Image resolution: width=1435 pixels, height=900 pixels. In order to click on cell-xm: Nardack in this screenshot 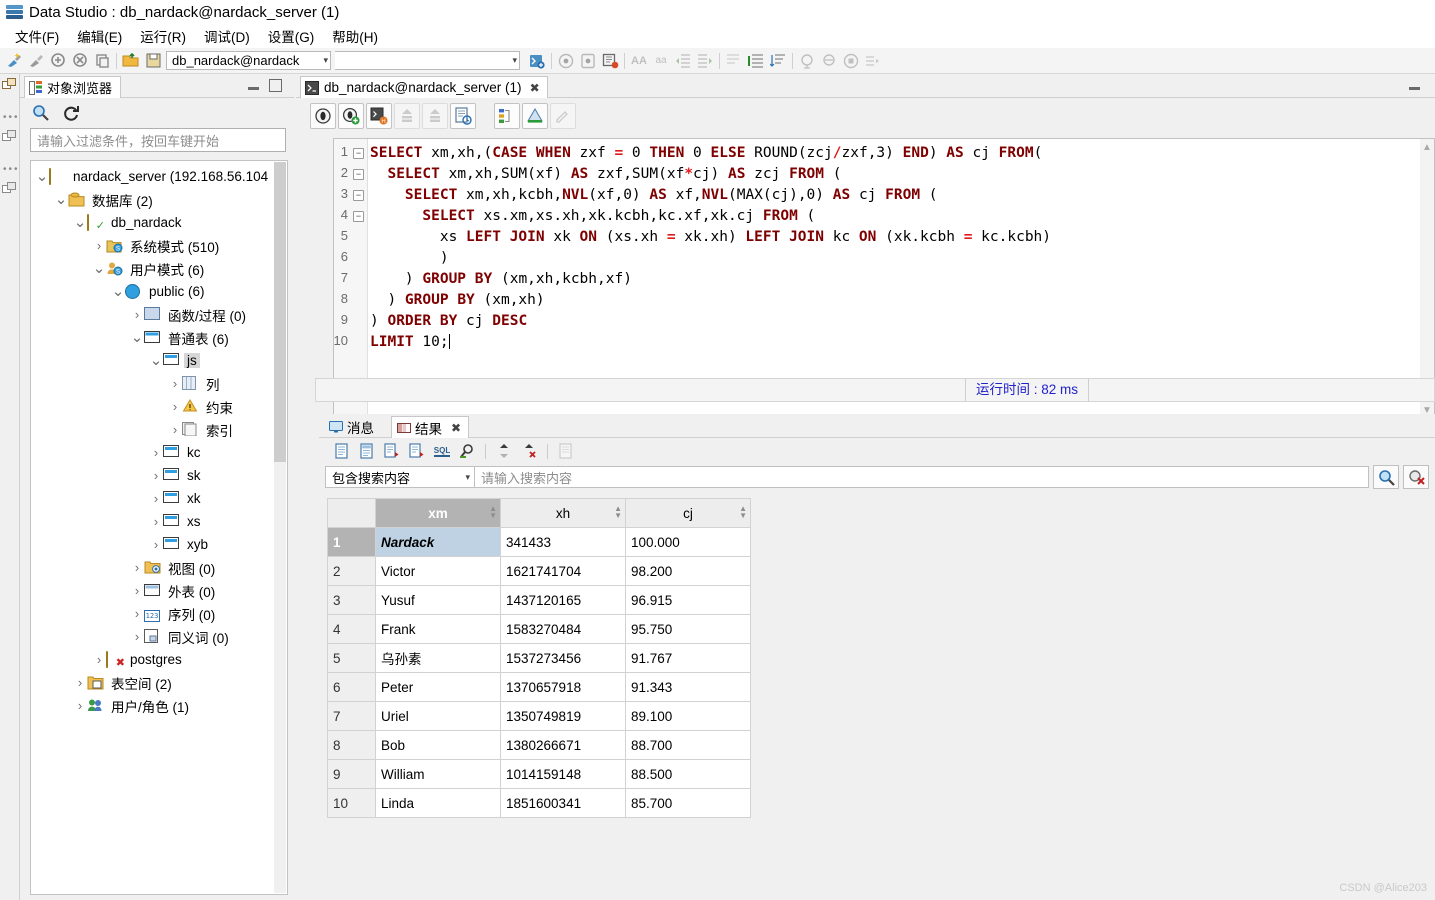, I will do `click(438, 542)`.